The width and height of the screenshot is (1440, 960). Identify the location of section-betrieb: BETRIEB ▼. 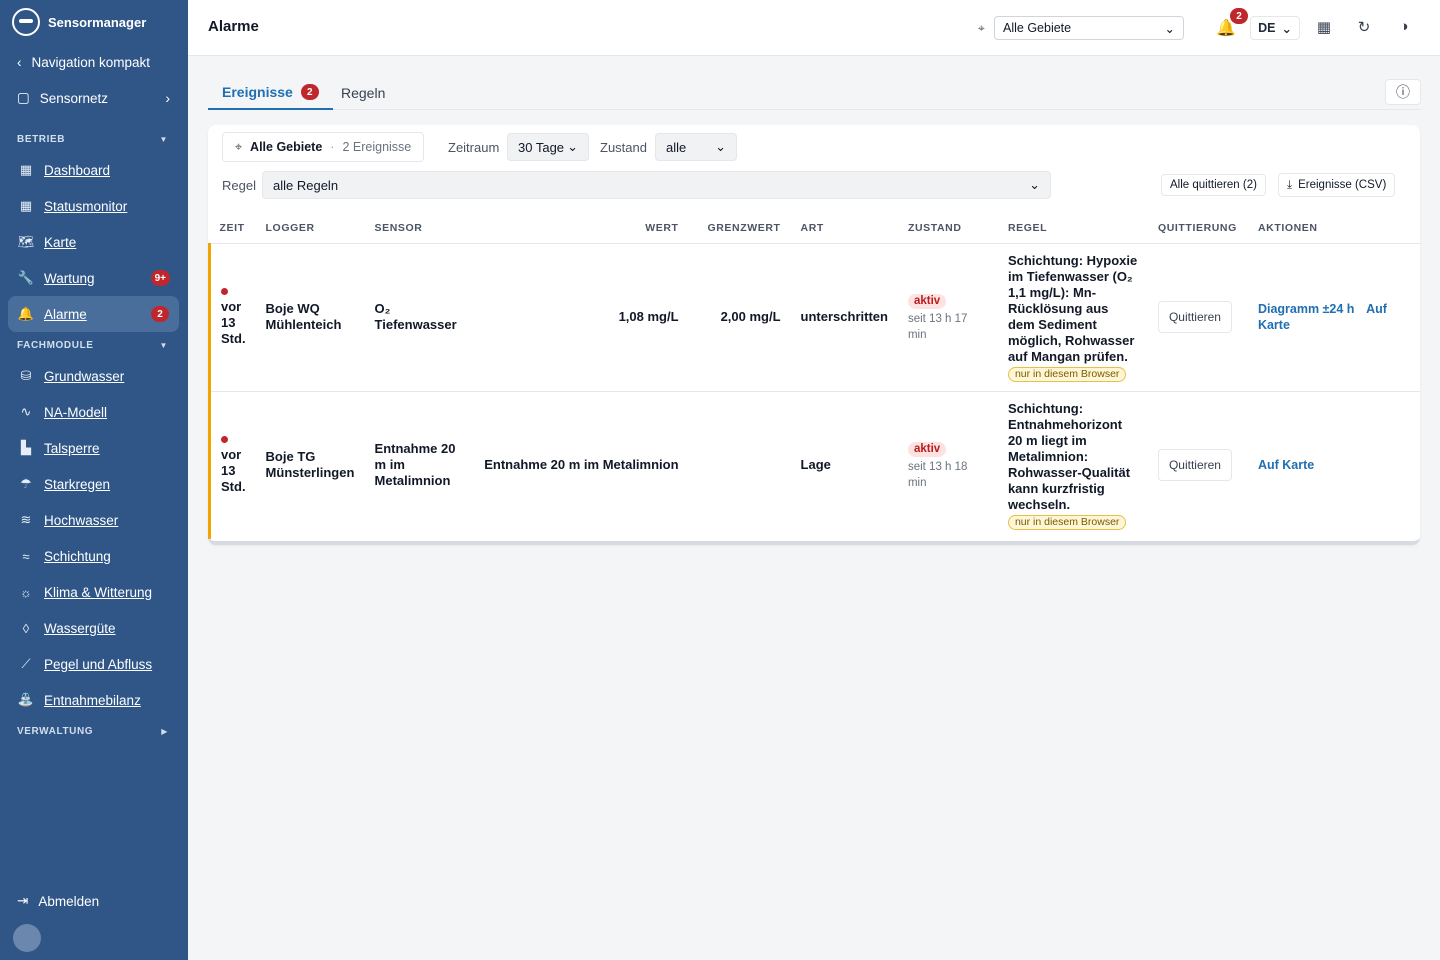
(94, 139).